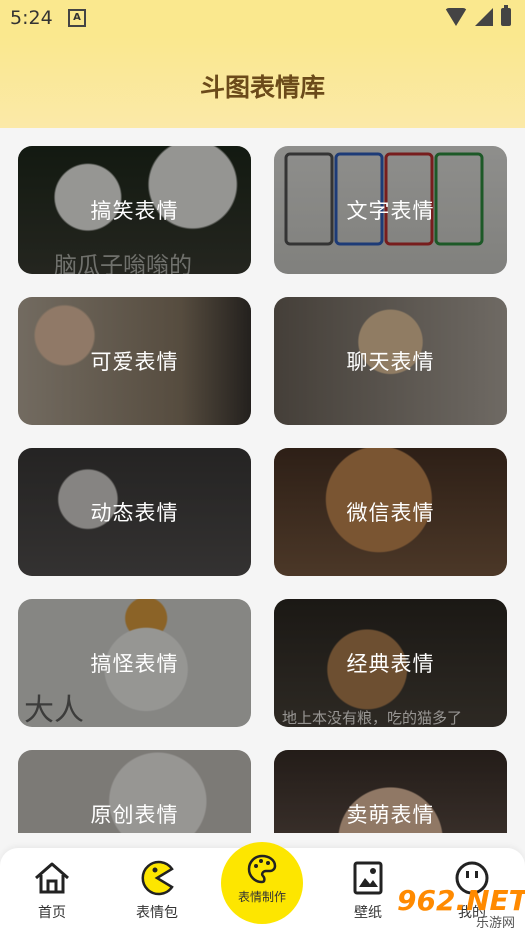 Image resolution: width=525 pixels, height=933 pixels. I want to click on card-caption: 脑瓜子嗡嗡的, so click(123, 263).